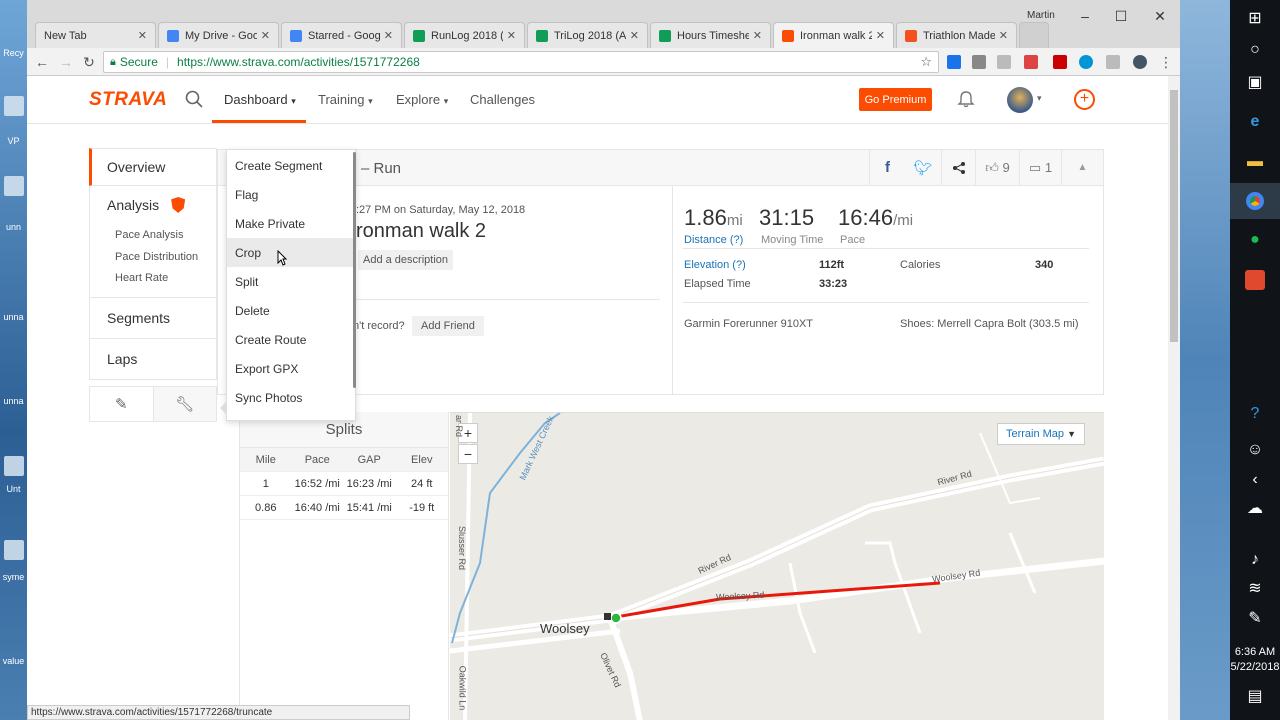 The image size is (1280, 720). Describe the element at coordinates (1255, 201) in the screenshot. I see `chrome-icon` at that location.